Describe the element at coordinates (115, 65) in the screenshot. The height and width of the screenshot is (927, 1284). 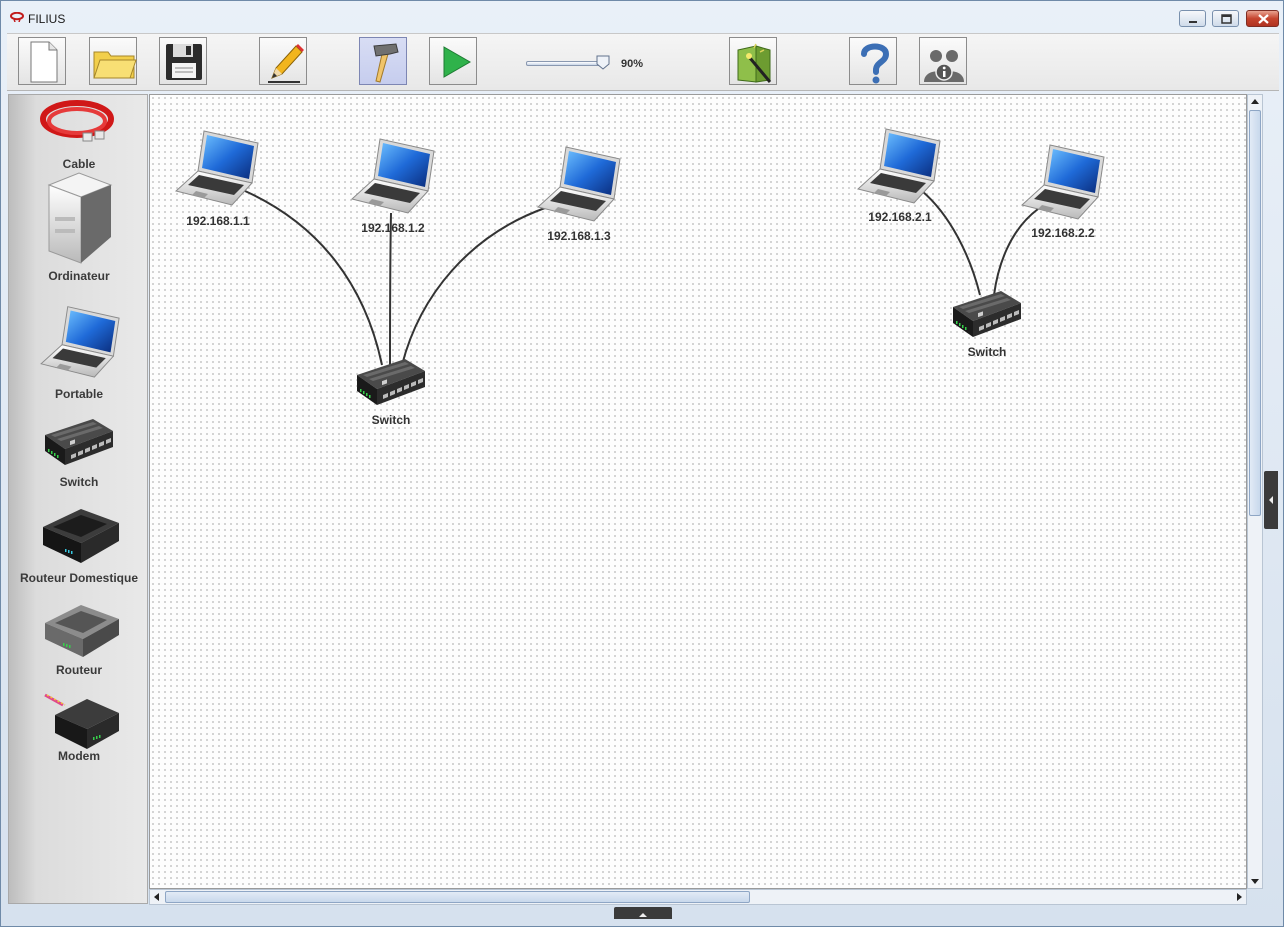
I see `folder-icon` at that location.